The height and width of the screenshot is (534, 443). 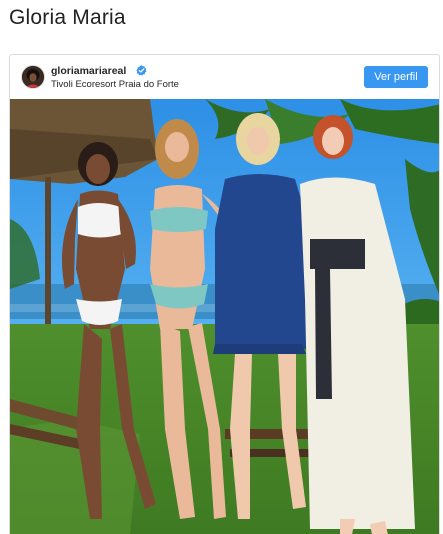 What do you see at coordinates (67, 17) in the screenshot?
I see `page-title: Gloria Maria` at bounding box center [67, 17].